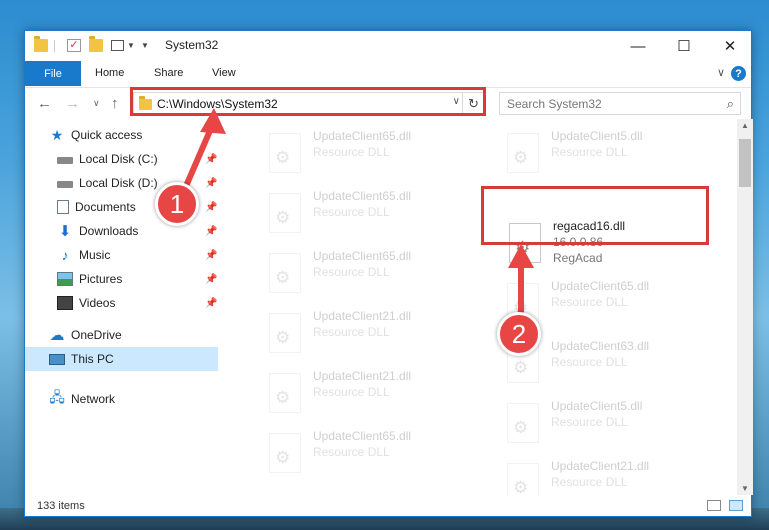 The height and width of the screenshot is (530, 769). I want to click on sidebar-item-label: Pictures, so click(101, 279).